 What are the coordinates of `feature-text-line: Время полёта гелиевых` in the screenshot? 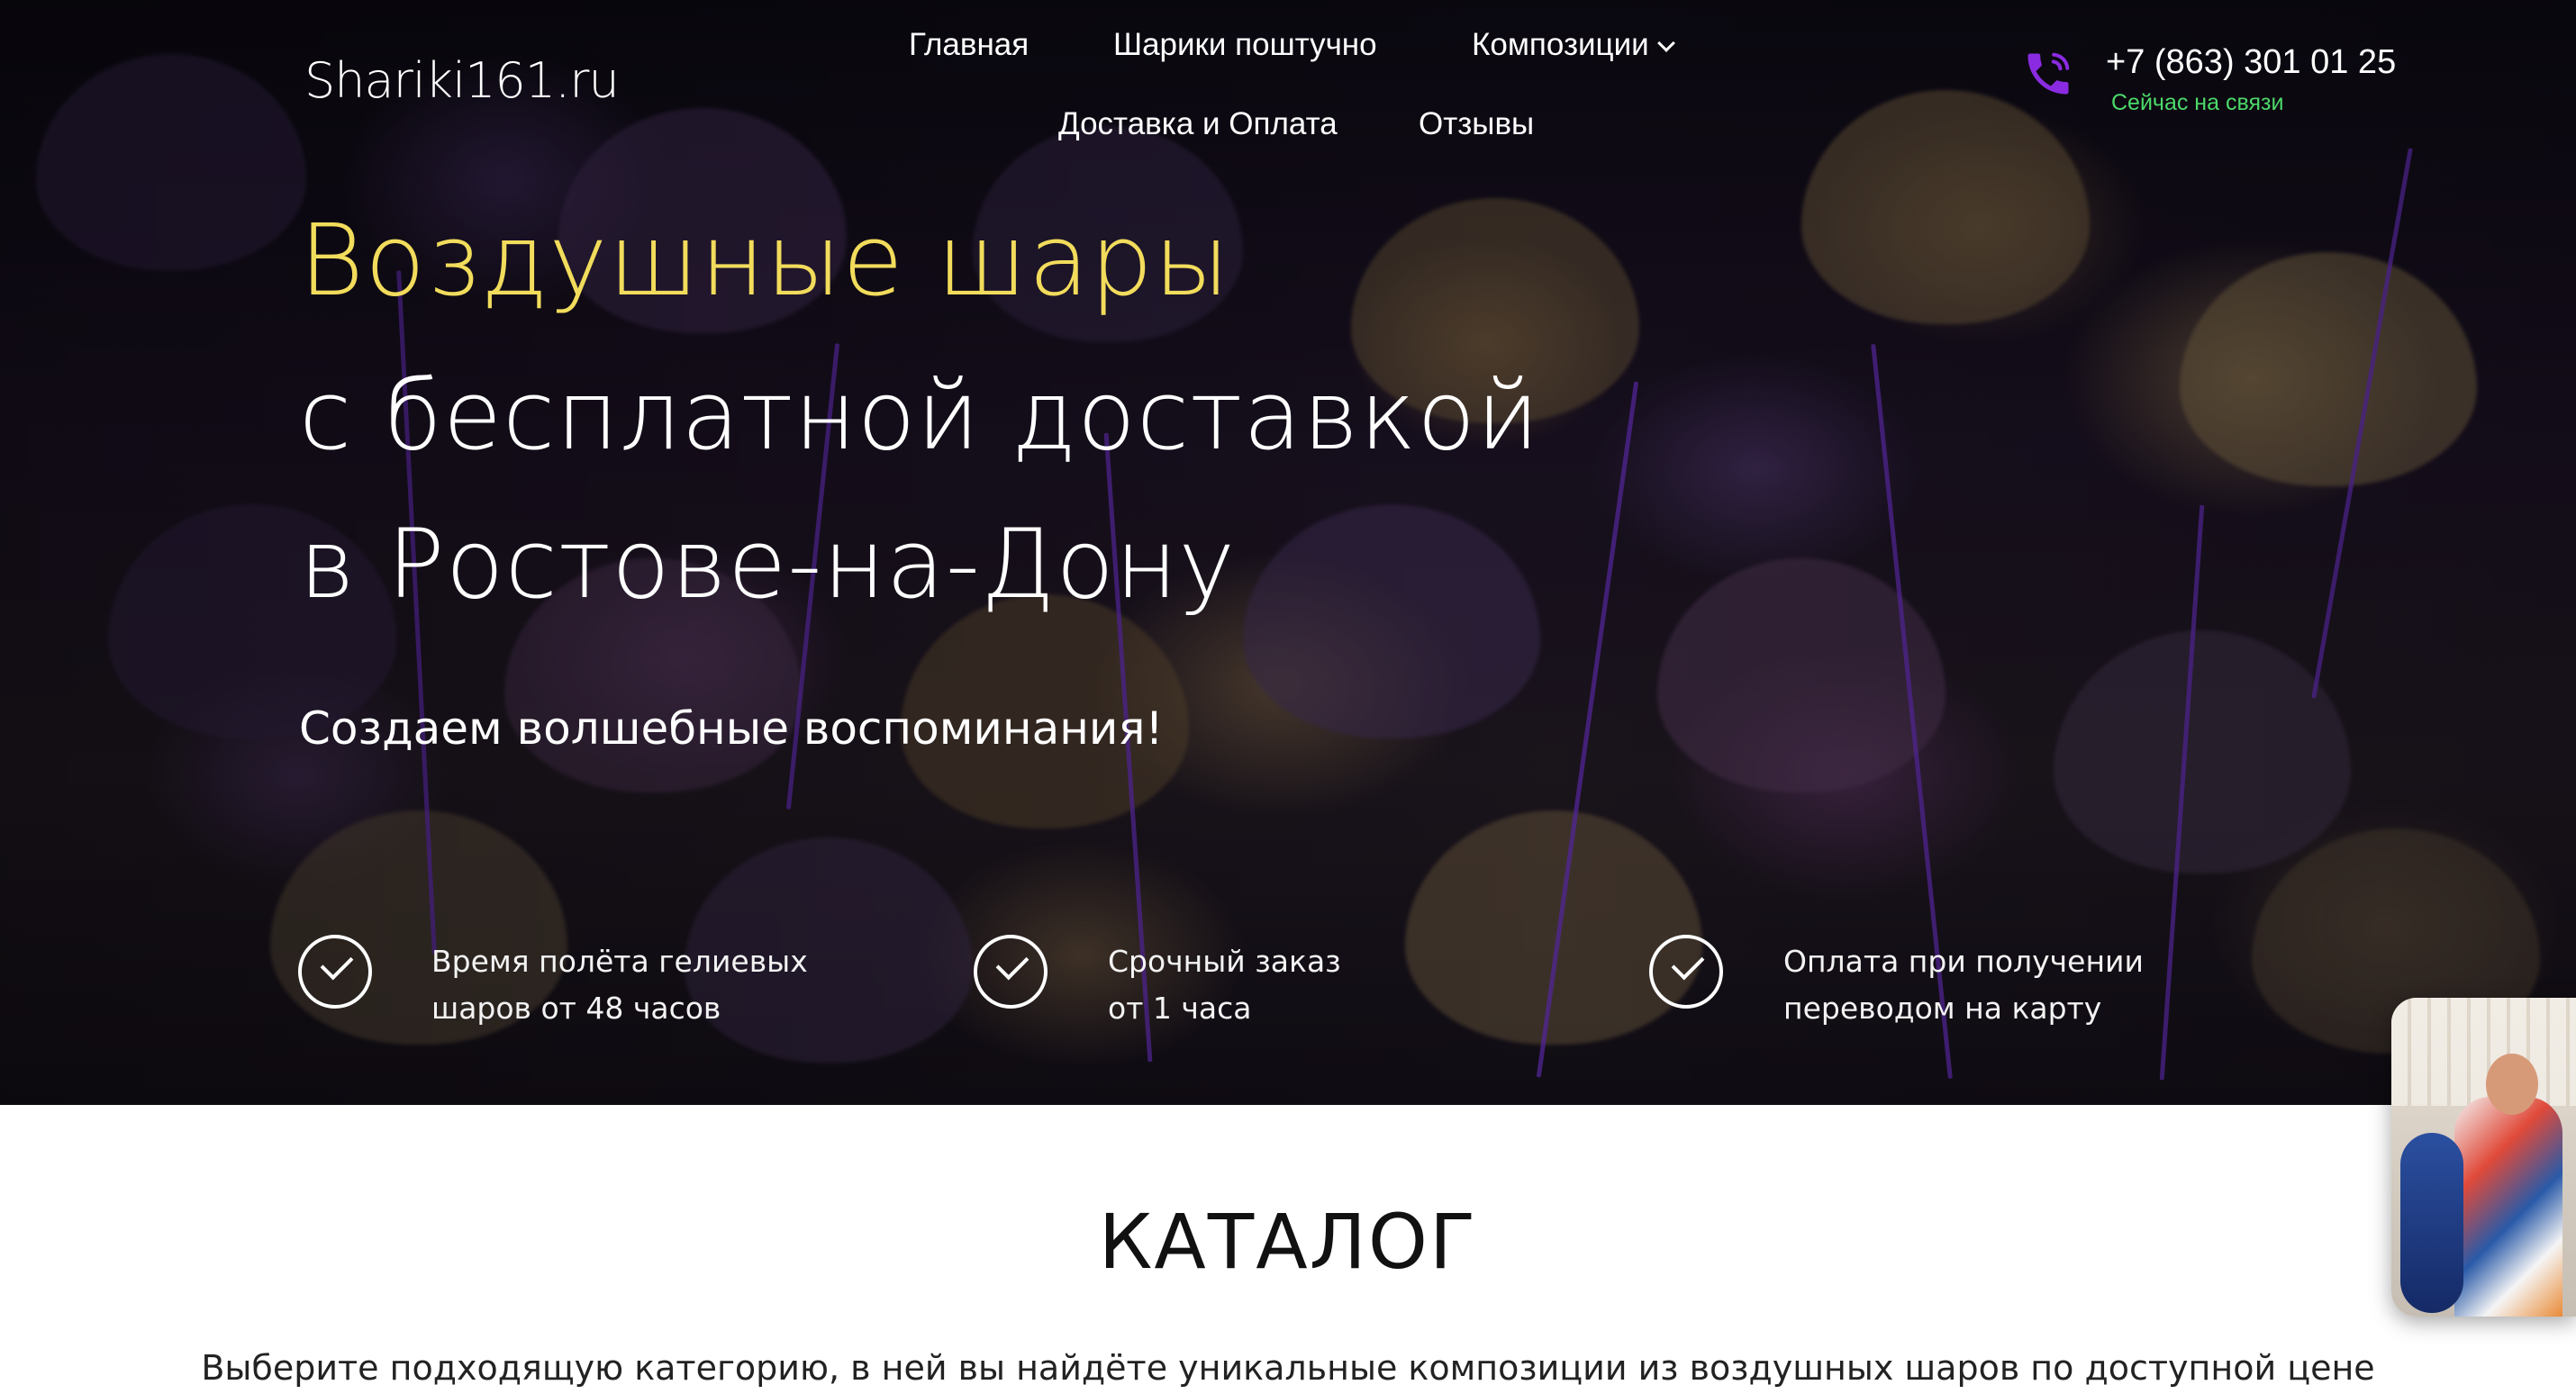 It's located at (619, 961).